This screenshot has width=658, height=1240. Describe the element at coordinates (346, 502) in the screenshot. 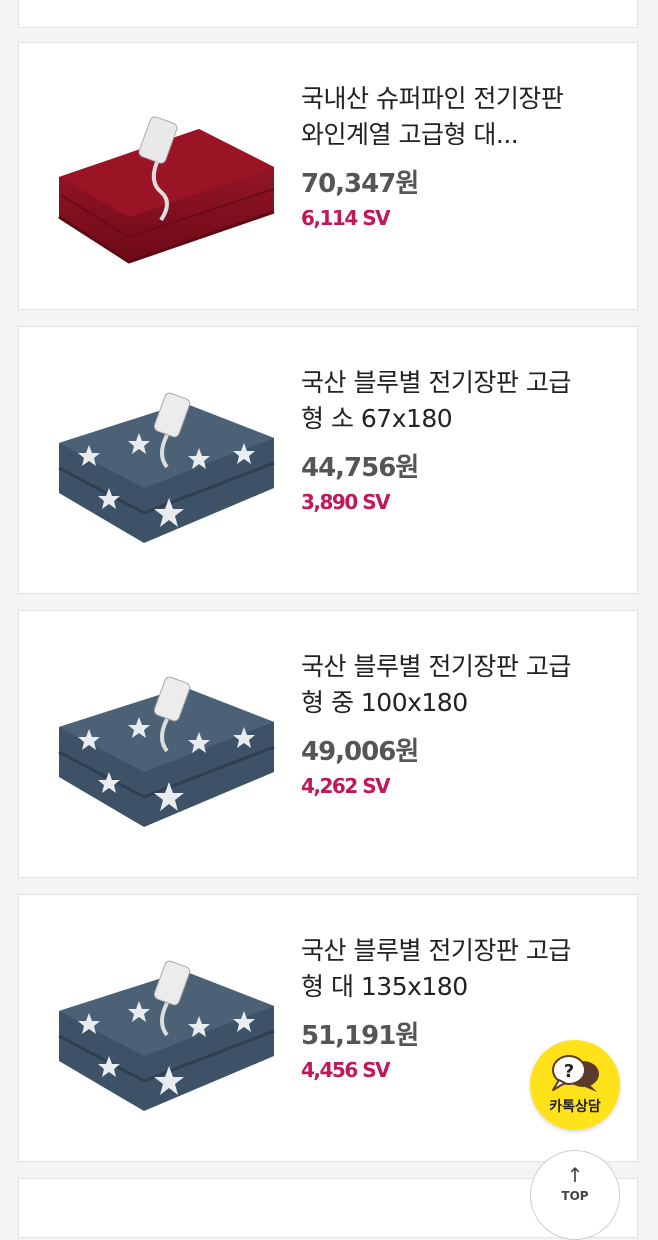

I see `product-sv: 3,890 SV` at that location.